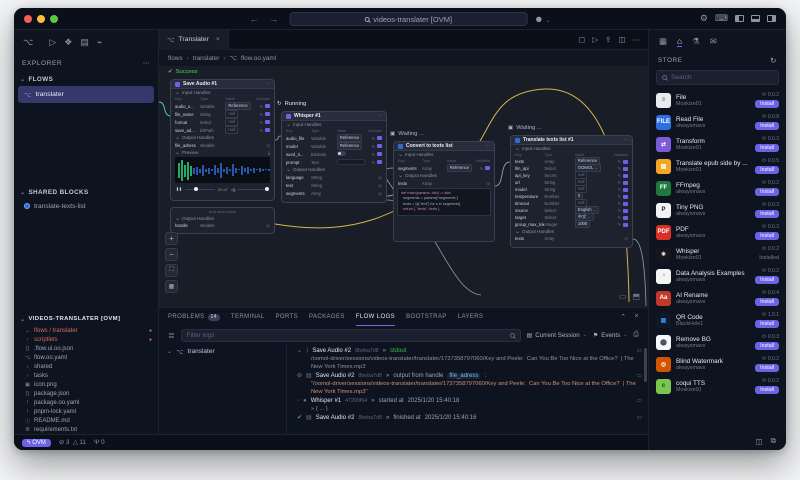 Image resolution: width=800 pixels, height=480 pixels. What do you see at coordinates (696, 41) in the screenshot?
I see `lab-icon: ⚗` at bounding box center [696, 41].